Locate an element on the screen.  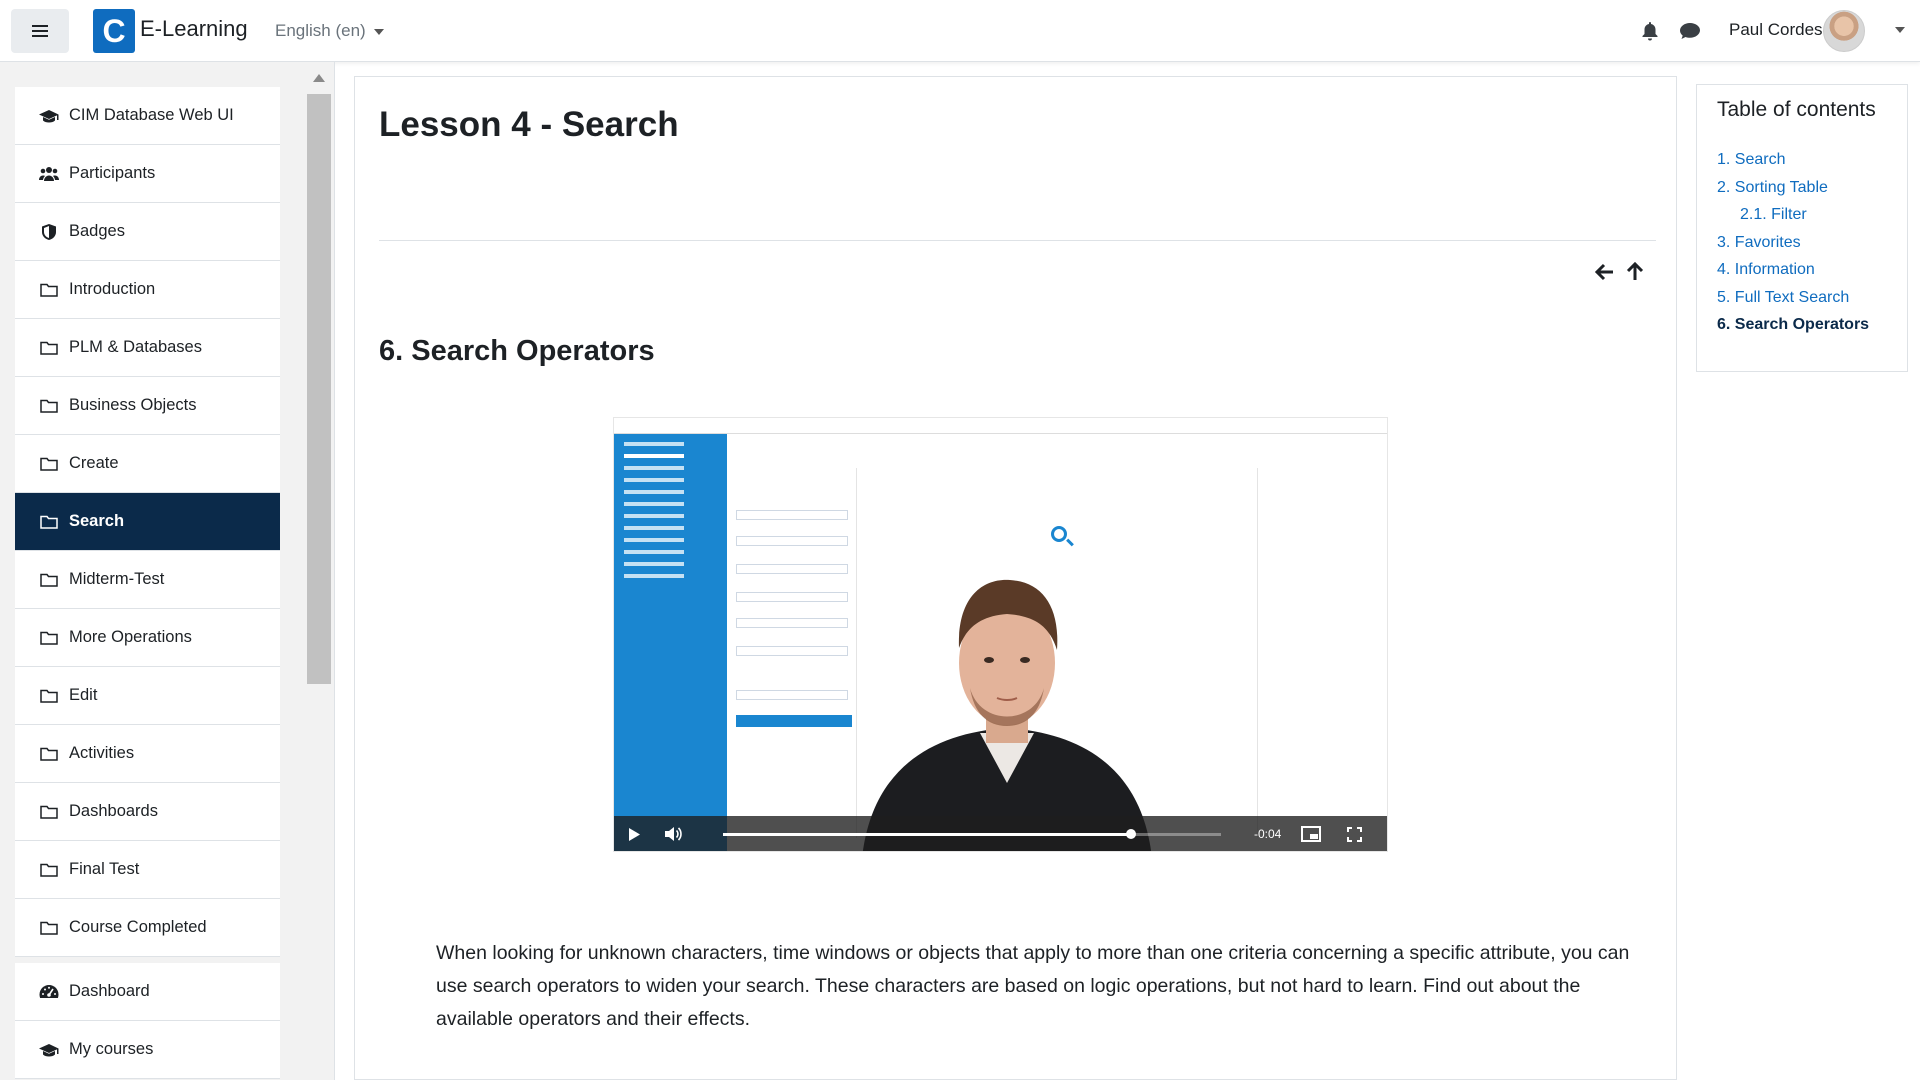
shield-icon is located at coordinates (49, 231).